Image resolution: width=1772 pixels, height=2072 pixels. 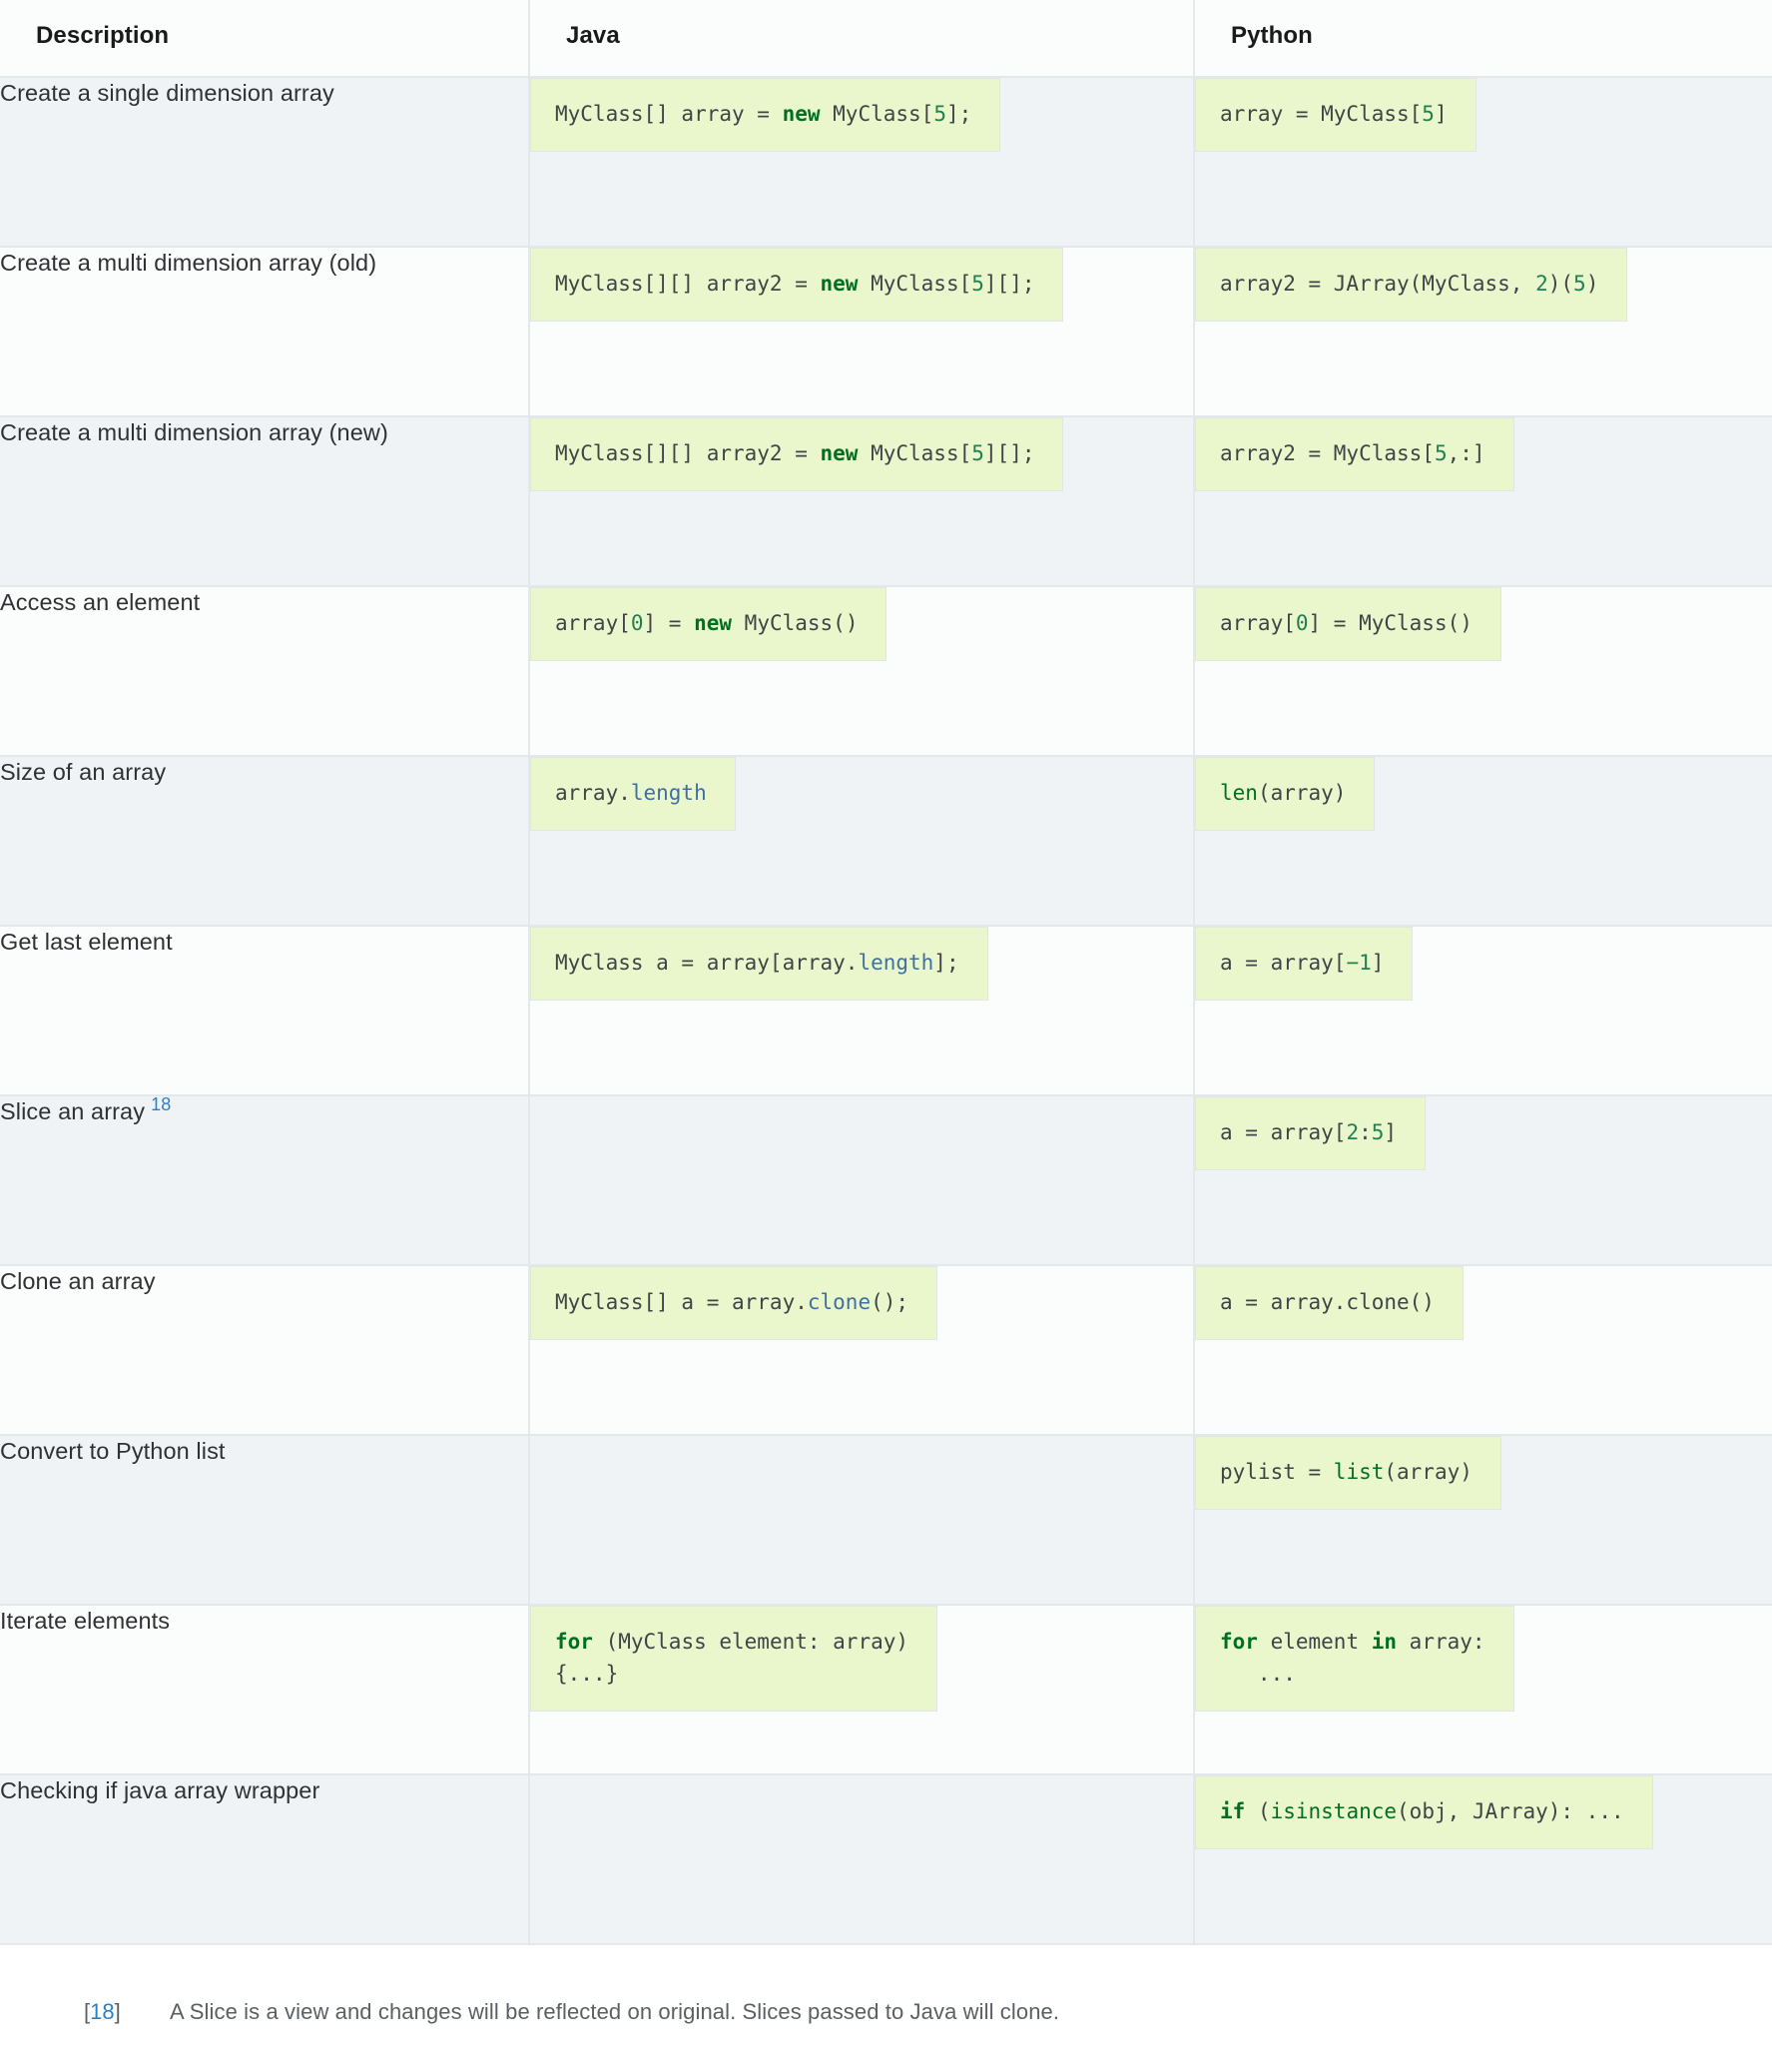 What do you see at coordinates (265, 1520) in the screenshot?
I see `cell-description: Convert to Python list` at bounding box center [265, 1520].